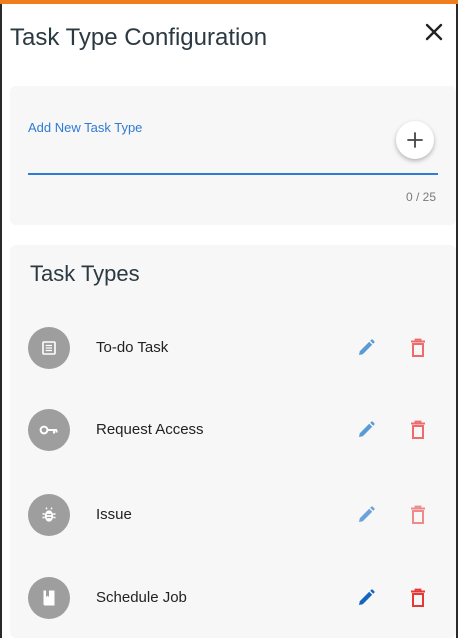 This screenshot has height=638, width=458. Describe the element at coordinates (85, 127) in the screenshot. I see `add-task-type-label: Add New Task Type` at that location.